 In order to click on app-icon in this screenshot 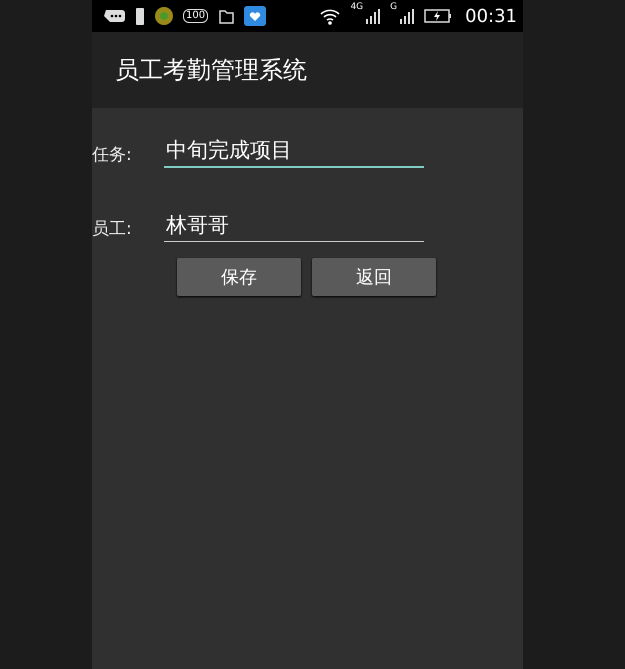, I will do `click(164, 16)`.